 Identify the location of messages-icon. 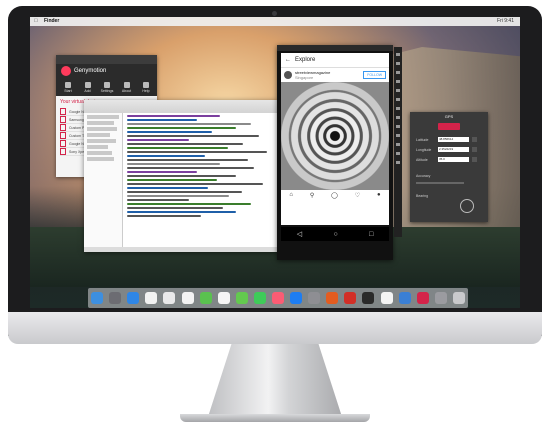
(241, 298).